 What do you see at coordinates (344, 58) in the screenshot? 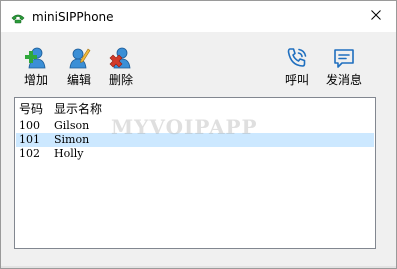
I see `message-icon` at bounding box center [344, 58].